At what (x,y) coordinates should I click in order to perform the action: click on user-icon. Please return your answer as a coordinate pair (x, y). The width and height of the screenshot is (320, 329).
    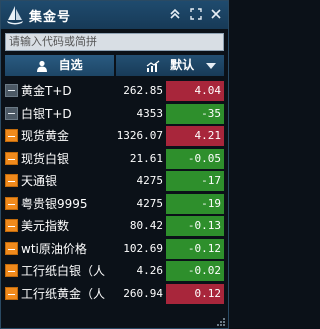
    Looking at the image, I should click on (42, 66).